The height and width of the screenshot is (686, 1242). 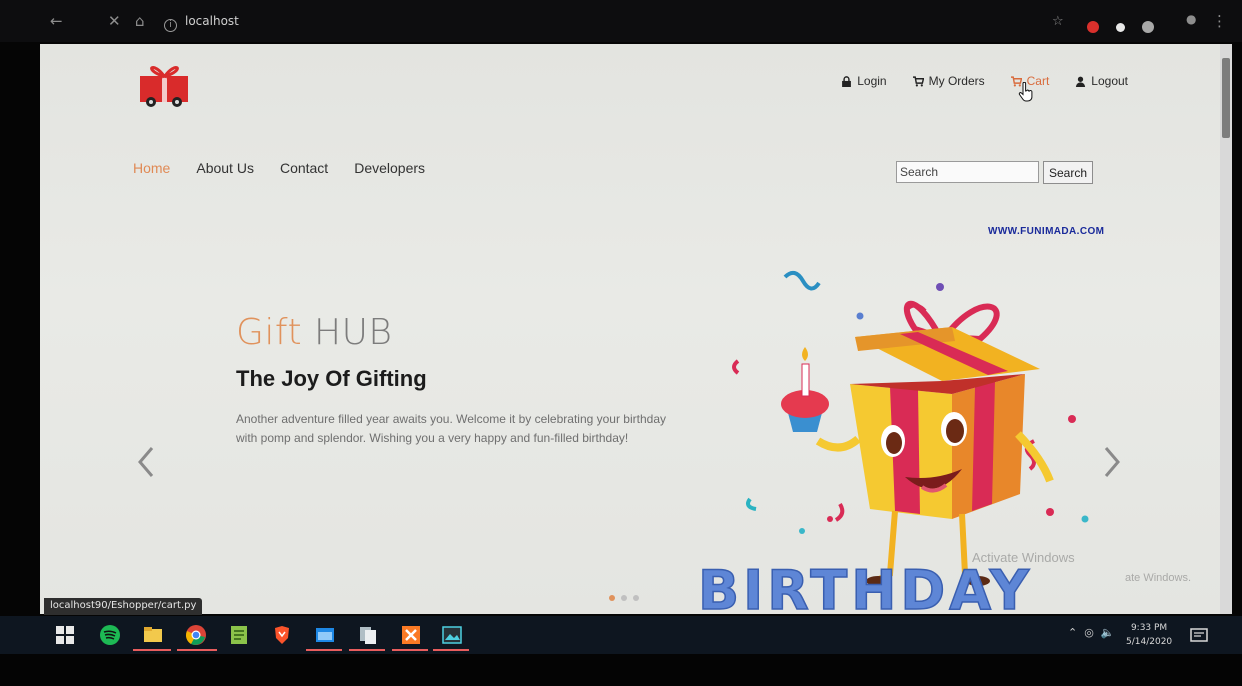 I want to click on star-icon: ☆, so click(x=1058, y=21).